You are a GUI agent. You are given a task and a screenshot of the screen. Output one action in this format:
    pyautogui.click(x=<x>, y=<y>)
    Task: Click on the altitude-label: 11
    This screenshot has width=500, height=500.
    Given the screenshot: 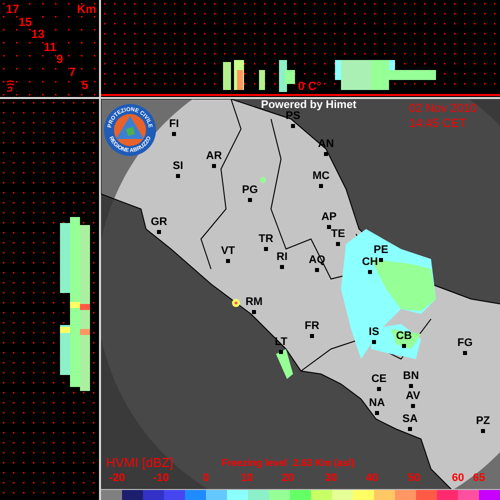 What is the action you would take?
    pyautogui.click(x=50, y=47)
    